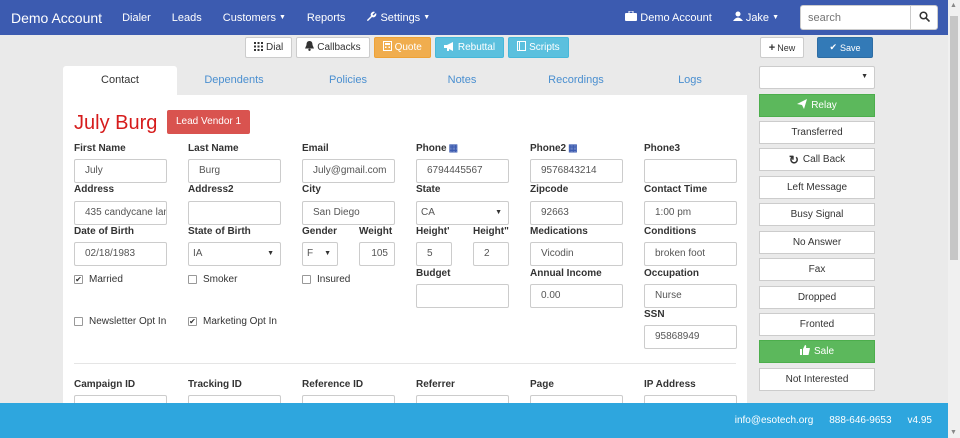 This screenshot has width=960, height=438. I want to click on tab-logs: Logs, so click(690, 80).